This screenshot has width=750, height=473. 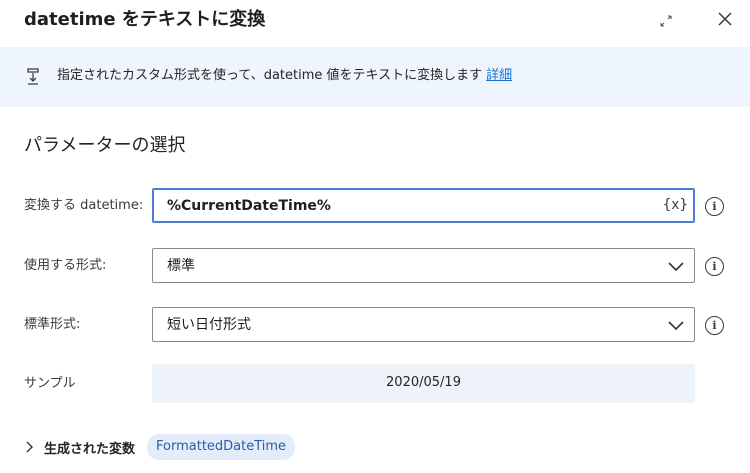 I want to click on datetime-input-value: %CurrentDateTime%, so click(x=249, y=206).